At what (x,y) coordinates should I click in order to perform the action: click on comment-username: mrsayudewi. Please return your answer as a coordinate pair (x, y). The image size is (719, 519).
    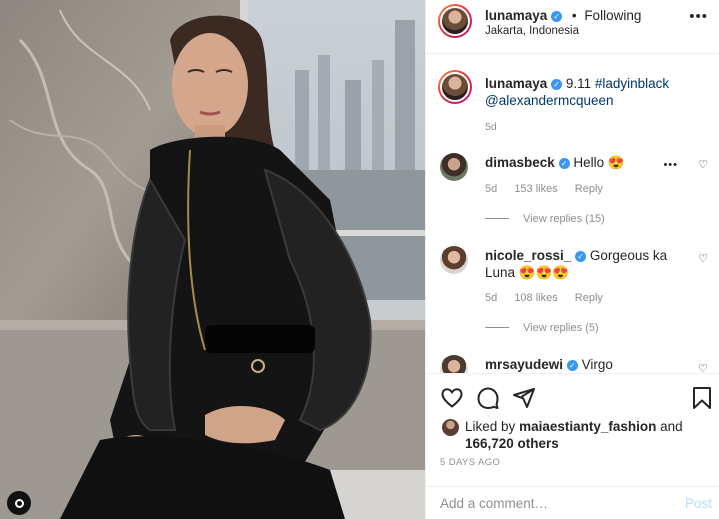
    Looking at the image, I should click on (524, 364).